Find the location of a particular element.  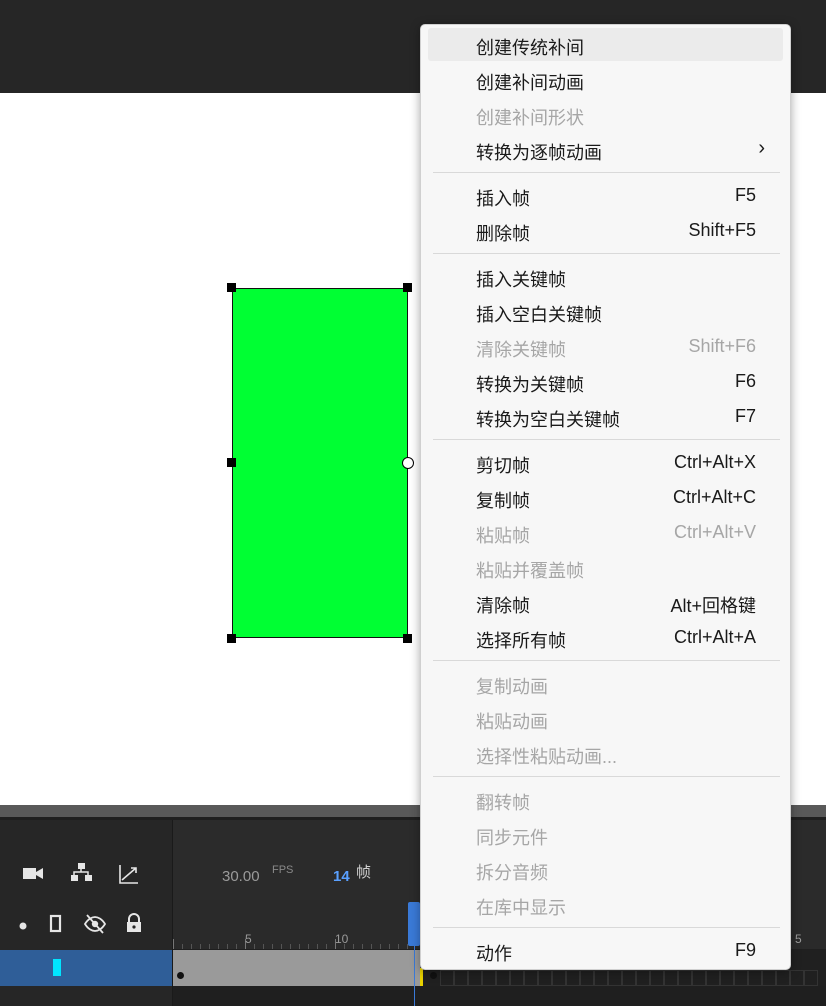

menu-item-split-audio: 拆分音频 is located at coordinates (605, 869).